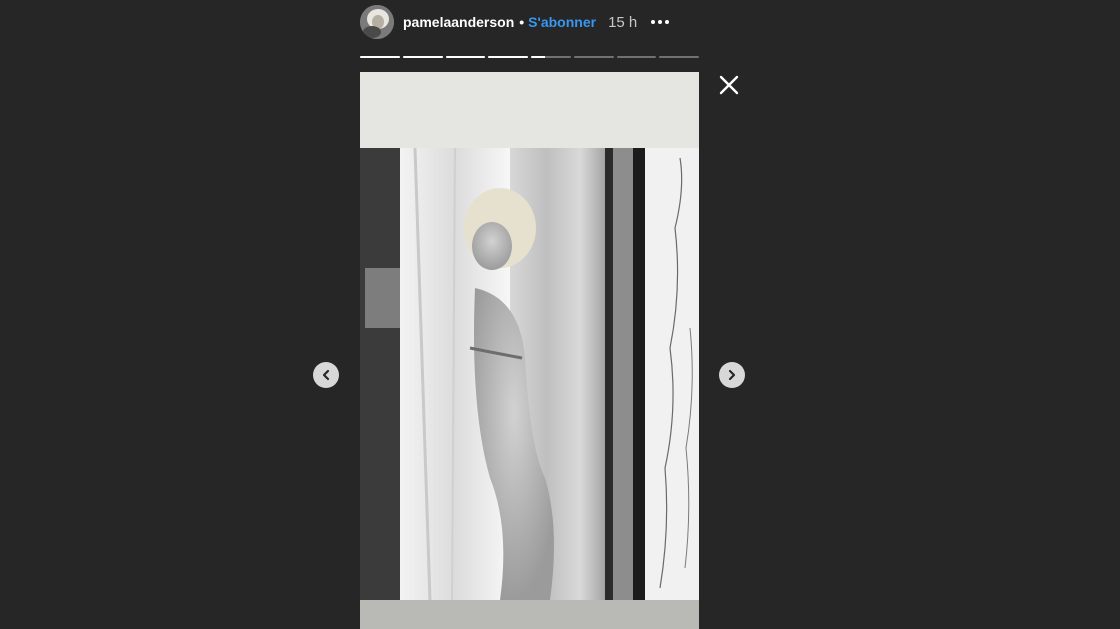 This screenshot has height=629, width=1120. What do you see at coordinates (529, 57) in the screenshot?
I see `story-progress-bar` at bounding box center [529, 57].